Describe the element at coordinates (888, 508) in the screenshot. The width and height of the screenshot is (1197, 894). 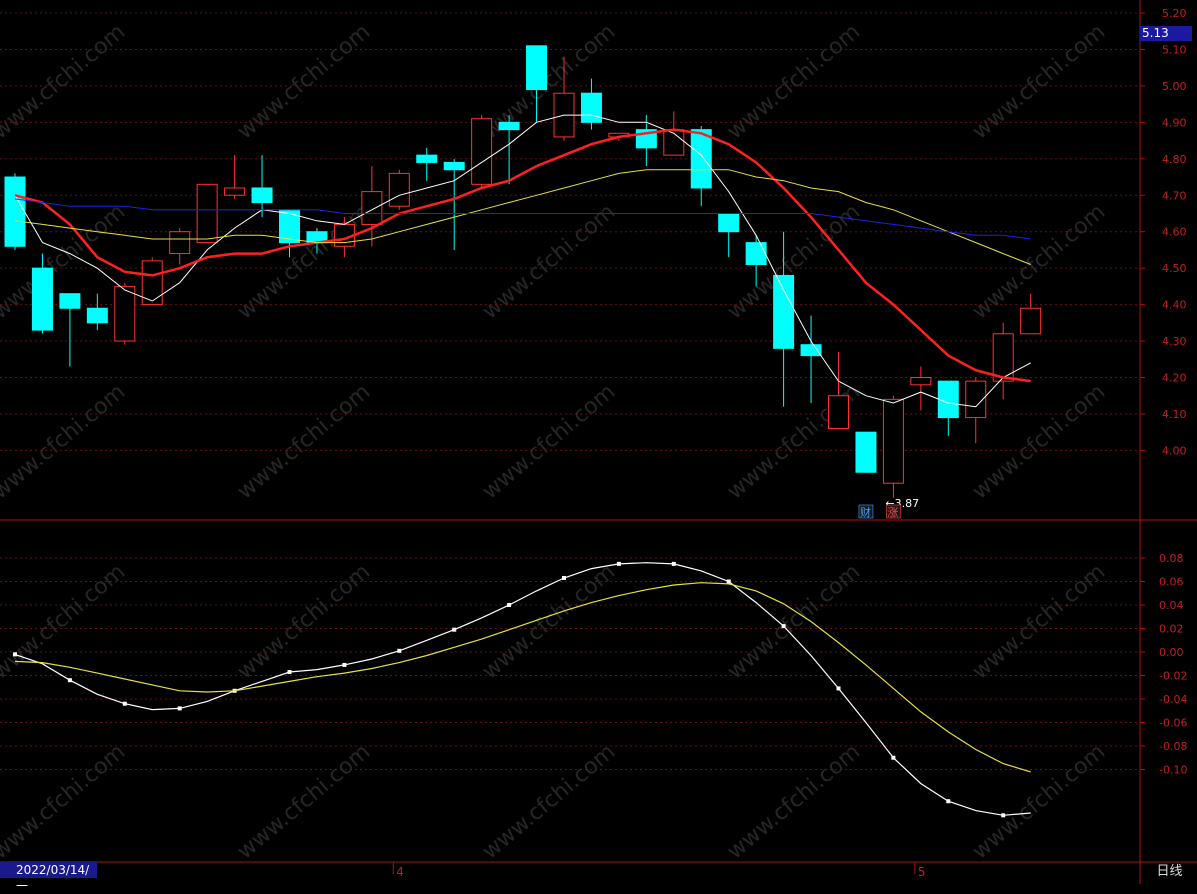
I see `annotations: ←3.87财涨` at that location.